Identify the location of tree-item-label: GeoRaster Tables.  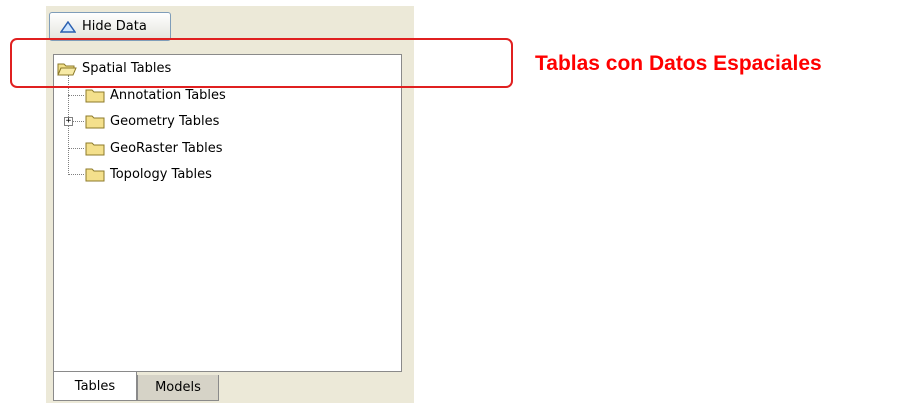
(166, 148).